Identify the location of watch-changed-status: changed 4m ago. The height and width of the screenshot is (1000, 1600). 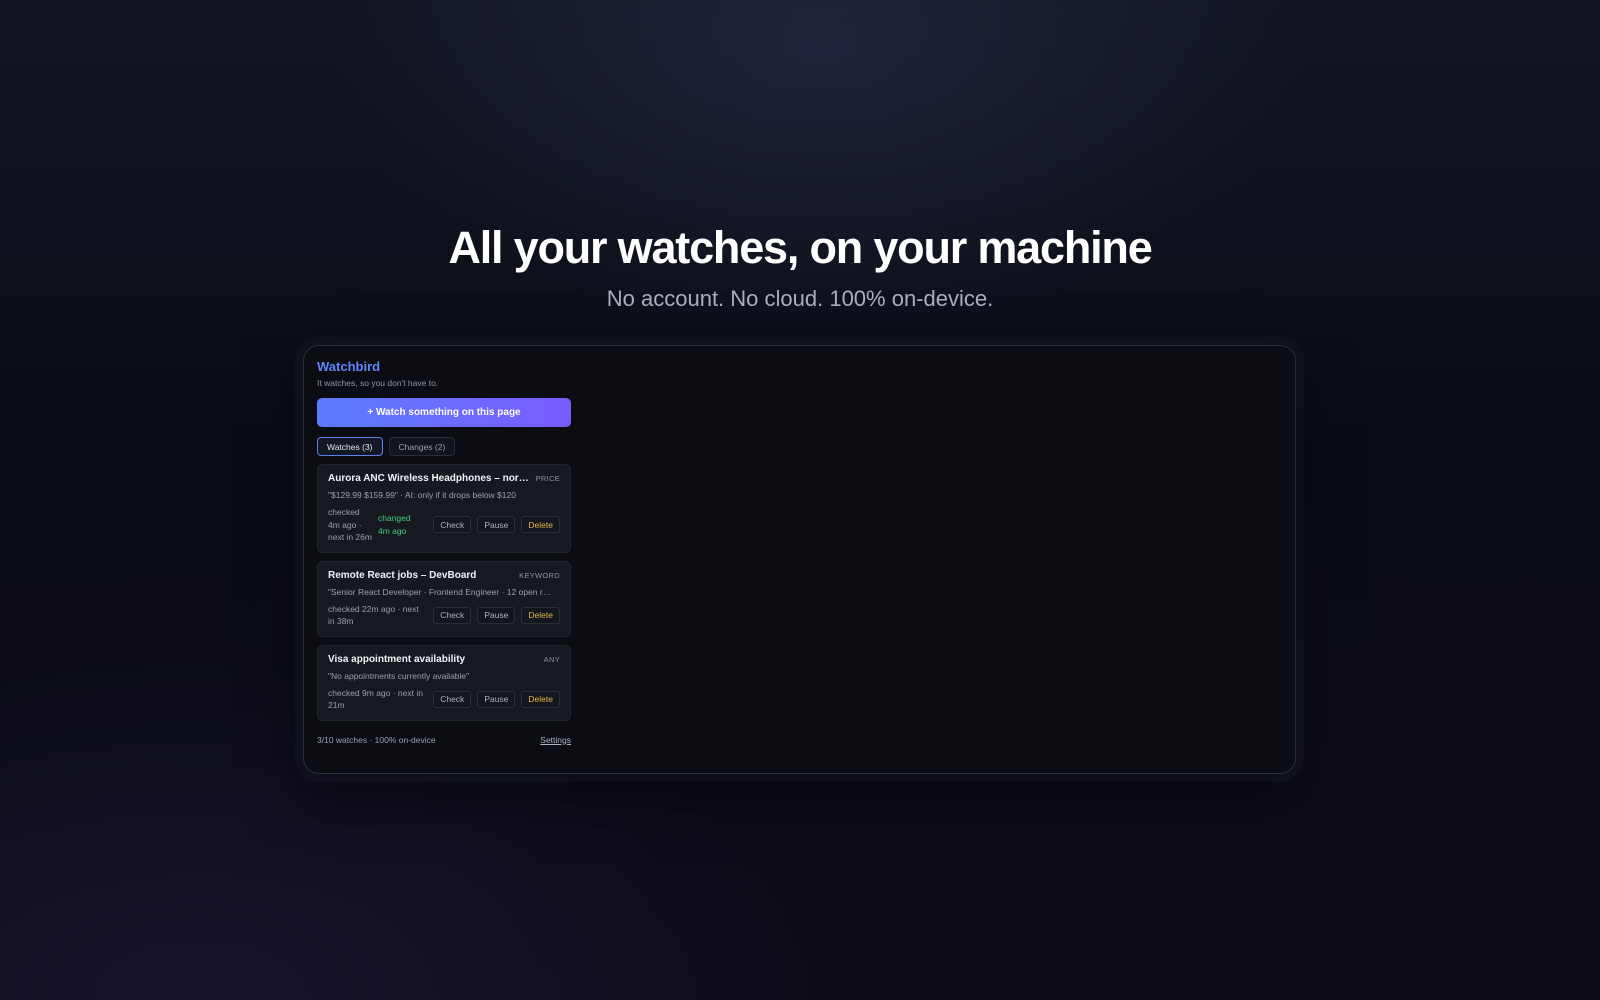
(394, 524).